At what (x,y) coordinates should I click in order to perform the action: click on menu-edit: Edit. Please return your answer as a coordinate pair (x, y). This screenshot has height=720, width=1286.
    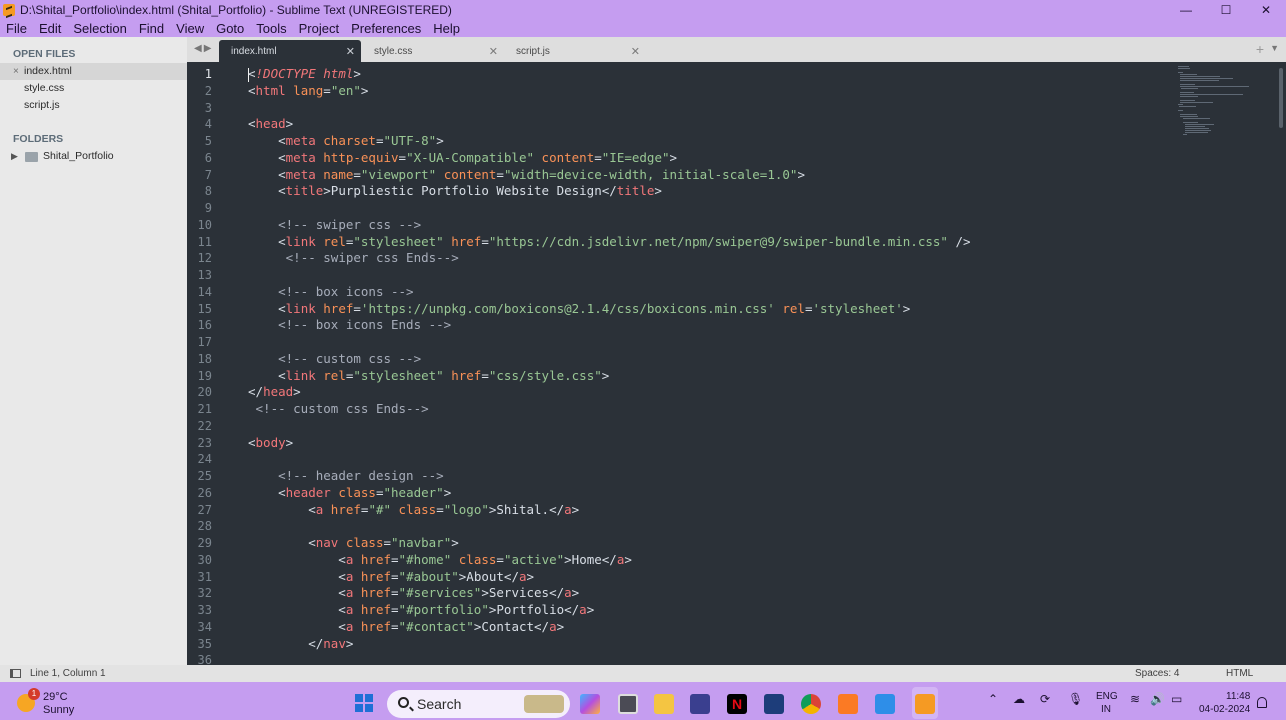
    Looking at the image, I should click on (50, 28).